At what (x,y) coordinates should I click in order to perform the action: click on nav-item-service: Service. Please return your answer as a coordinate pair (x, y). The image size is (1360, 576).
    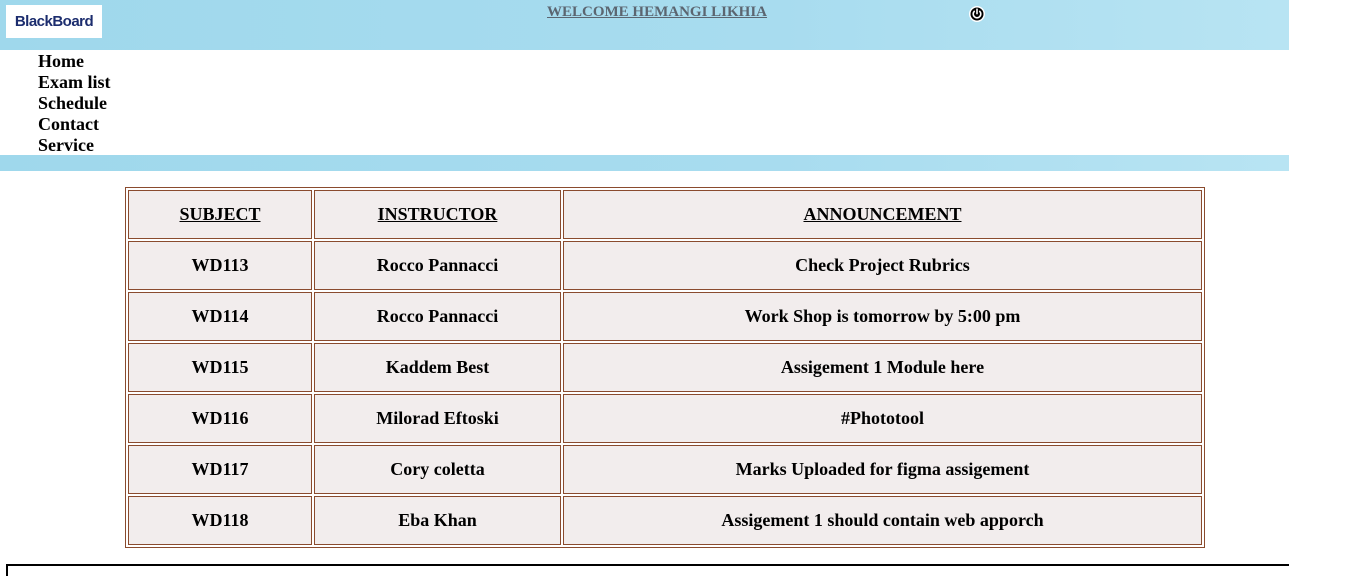
    Looking at the image, I should click on (74, 145).